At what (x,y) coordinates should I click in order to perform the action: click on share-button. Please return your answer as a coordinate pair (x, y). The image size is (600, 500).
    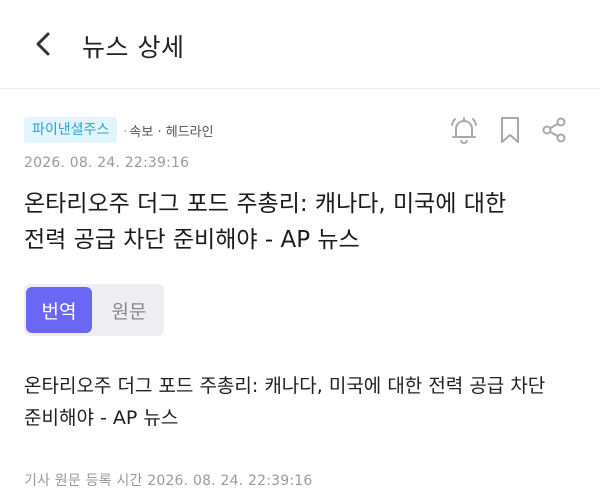
    Looking at the image, I should click on (554, 130).